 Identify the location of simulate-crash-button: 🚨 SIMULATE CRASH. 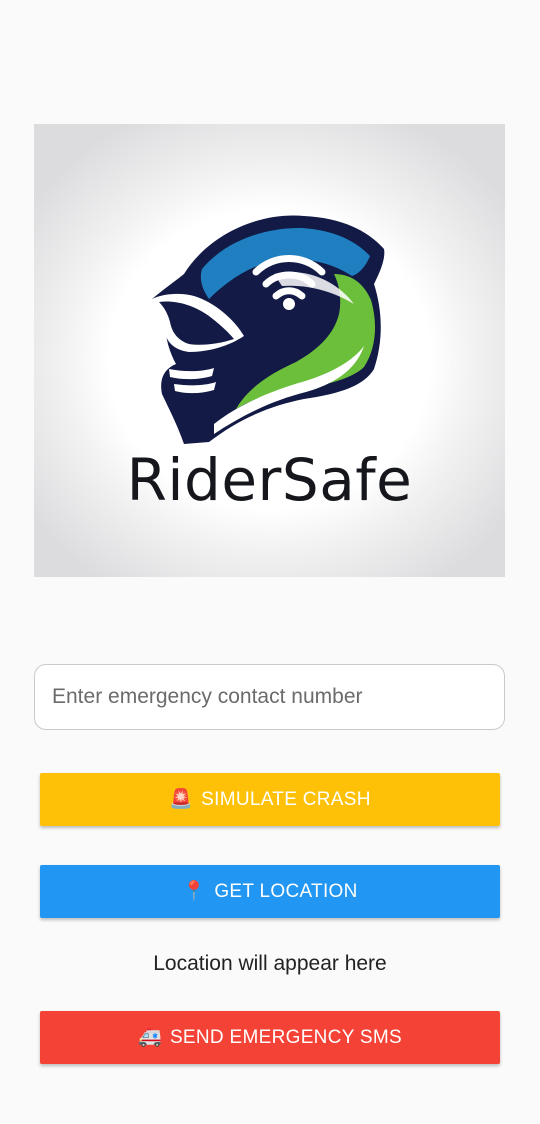
(270, 799).